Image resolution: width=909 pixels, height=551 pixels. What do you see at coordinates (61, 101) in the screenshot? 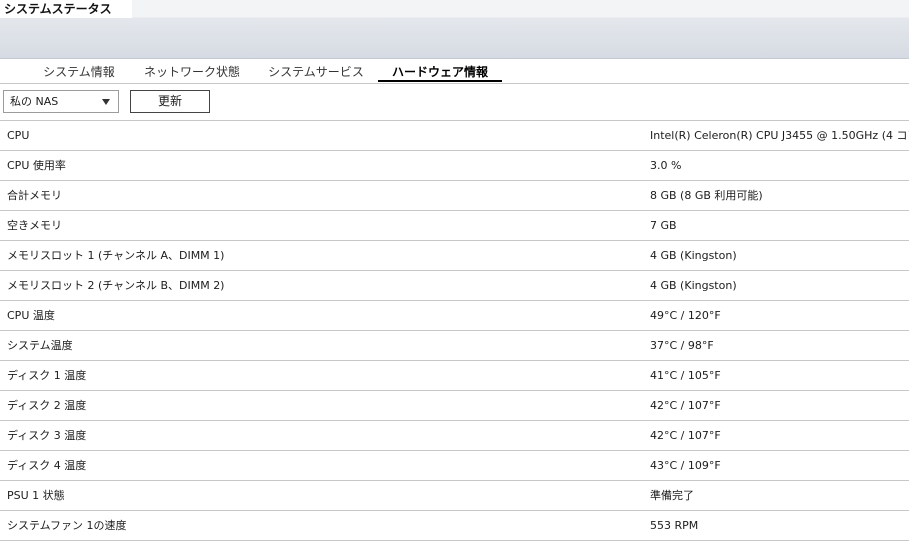
I see `nas-select: 私の NAS` at bounding box center [61, 101].